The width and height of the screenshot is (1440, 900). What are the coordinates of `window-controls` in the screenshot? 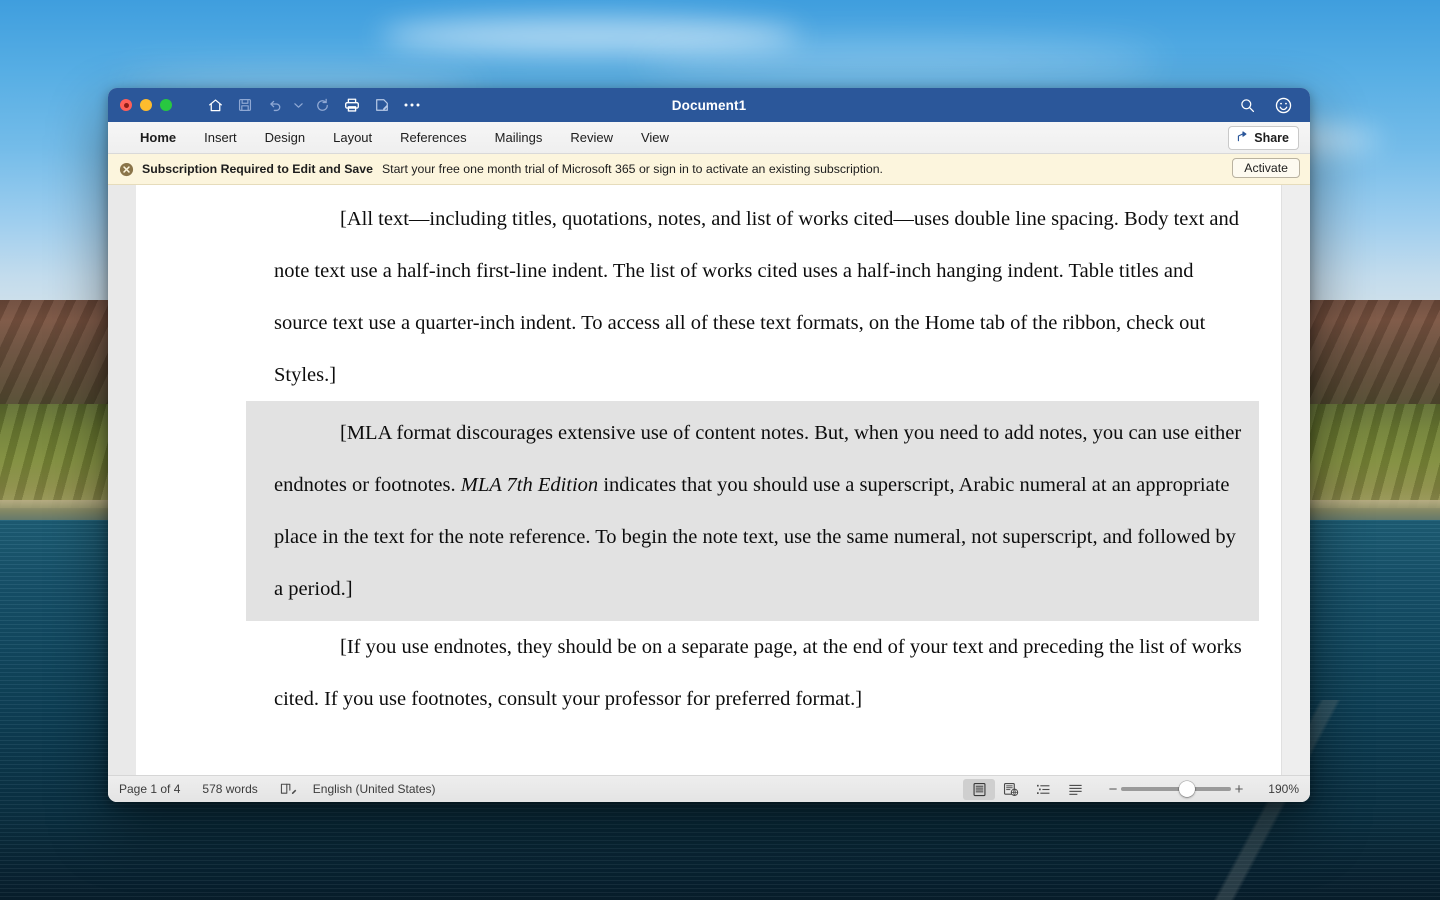 It's located at (146, 105).